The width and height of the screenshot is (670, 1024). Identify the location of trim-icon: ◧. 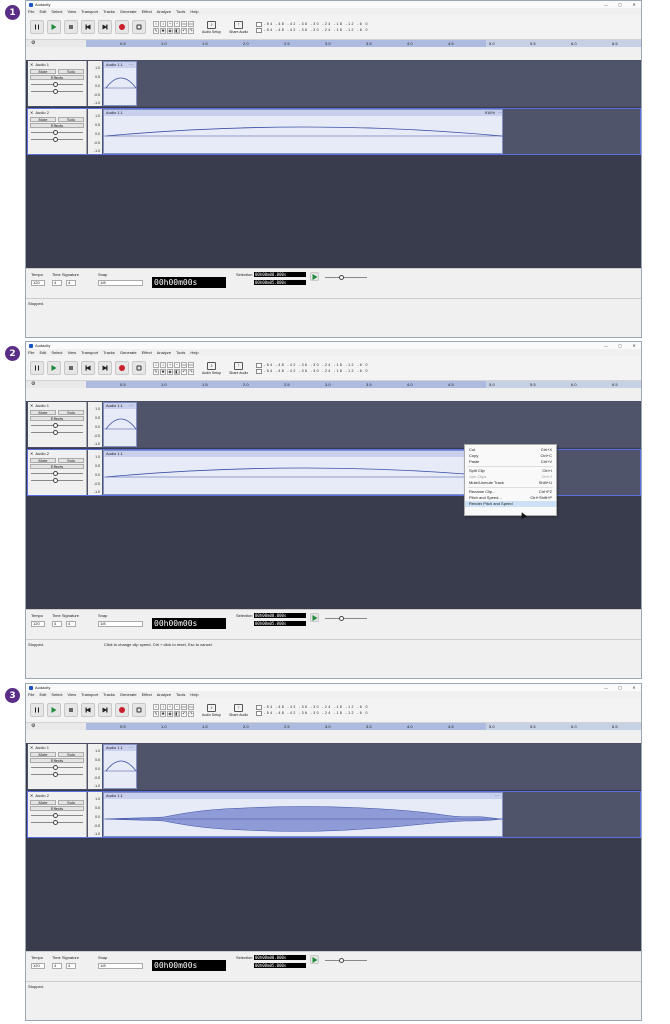
(177, 713).